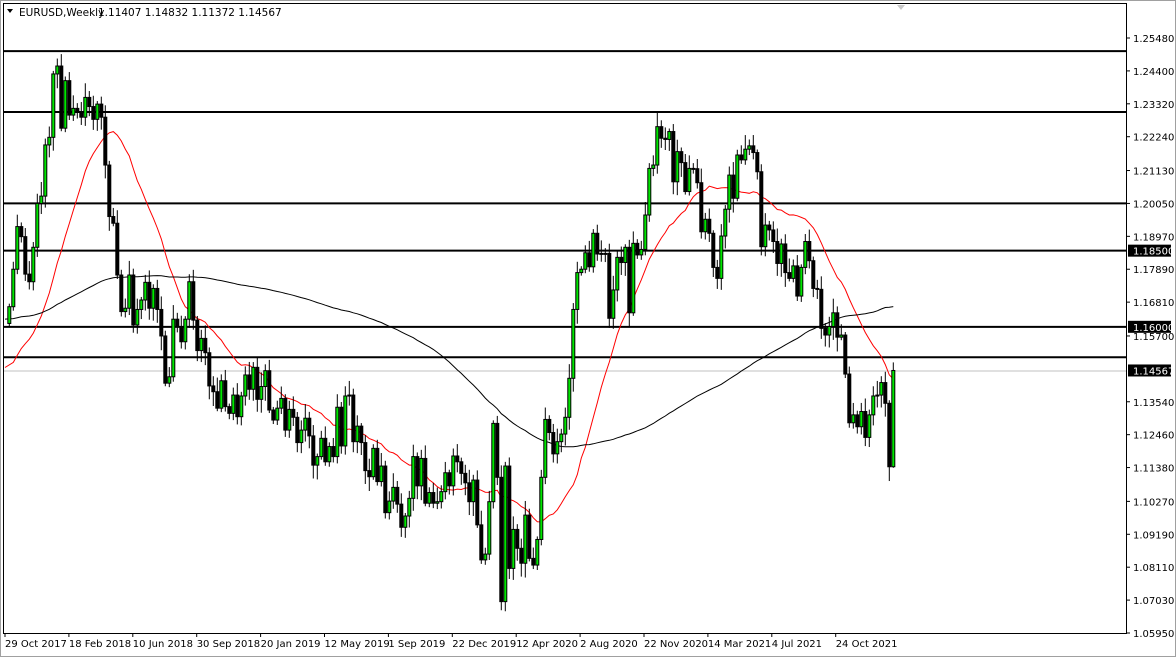 The width and height of the screenshot is (1176, 657). What do you see at coordinates (416, 644) in the screenshot?
I see `time-tick-label: 1 Sep 2019` at bounding box center [416, 644].